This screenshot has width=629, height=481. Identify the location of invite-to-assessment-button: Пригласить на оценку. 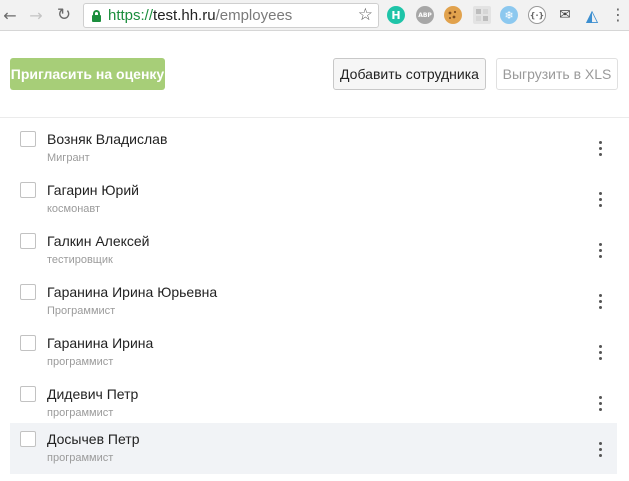
(87, 74).